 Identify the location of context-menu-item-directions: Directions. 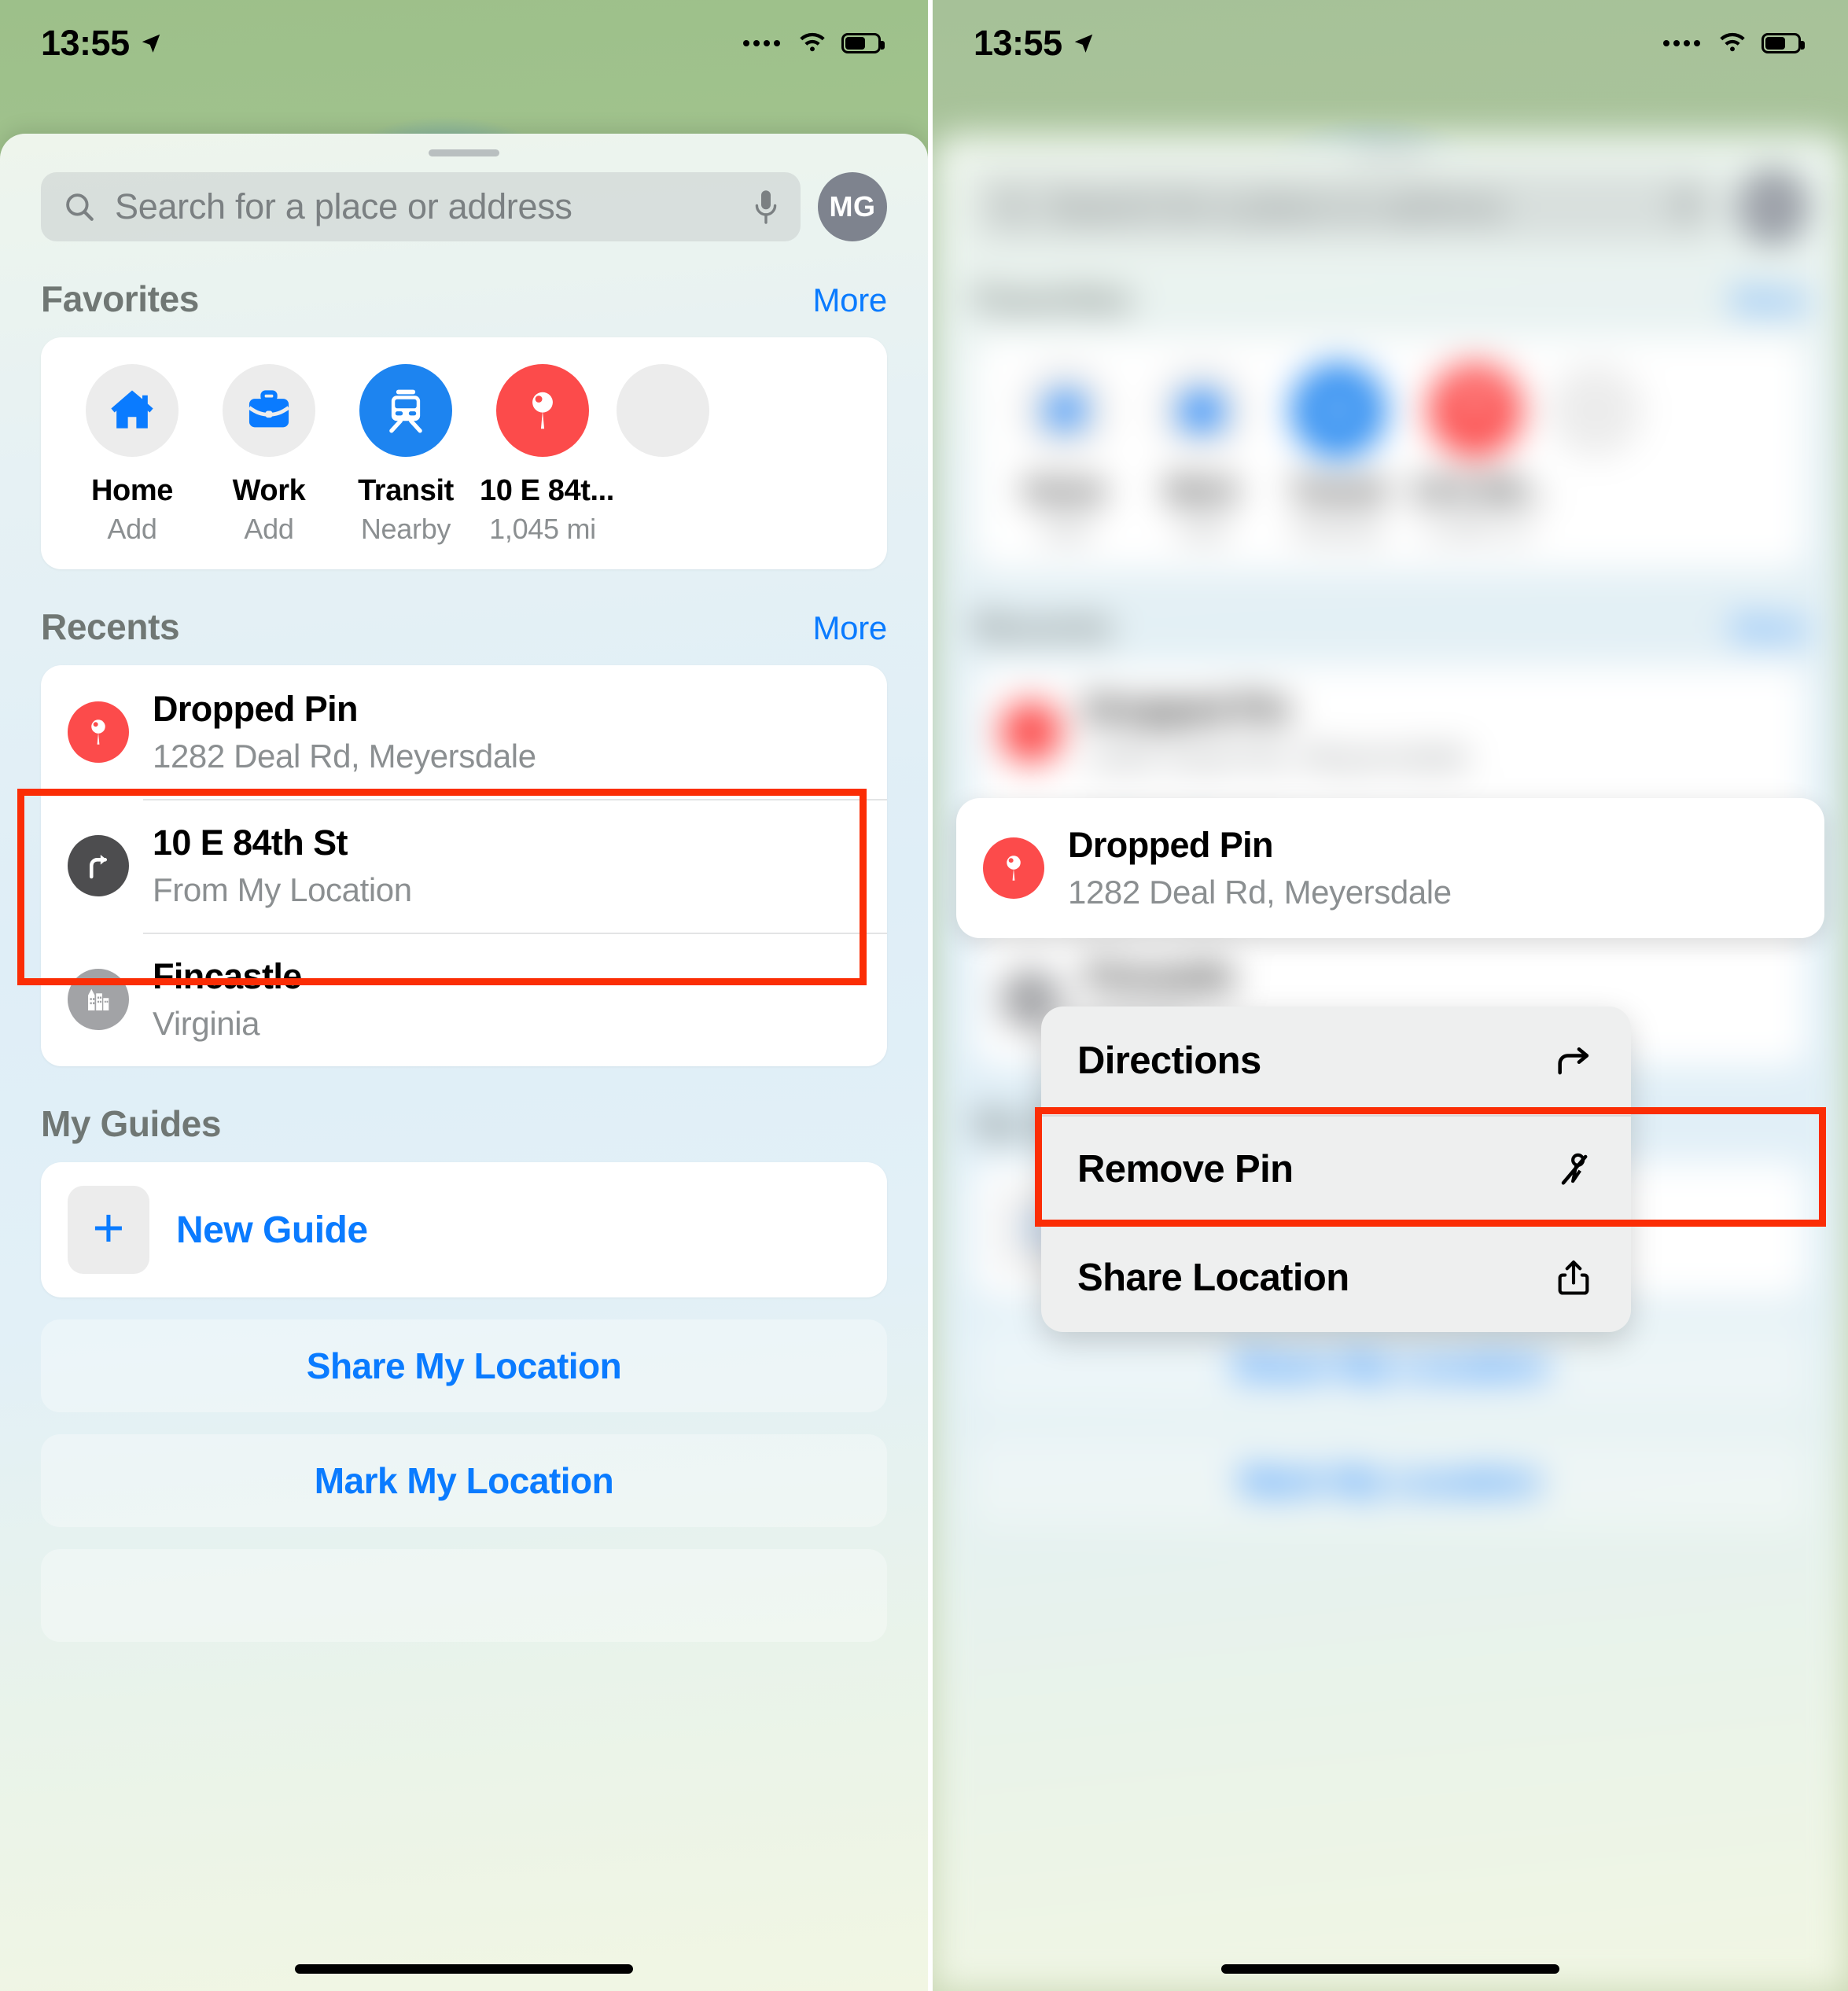
(1336, 1061).